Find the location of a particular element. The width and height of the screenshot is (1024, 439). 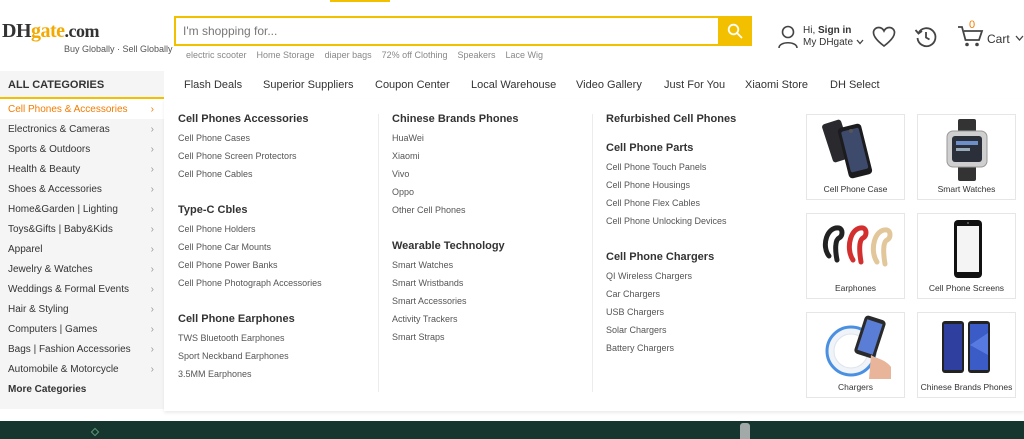

menu-link-cell-phone-housings: Cell Phone Housings is located at coordinates (671, 189).